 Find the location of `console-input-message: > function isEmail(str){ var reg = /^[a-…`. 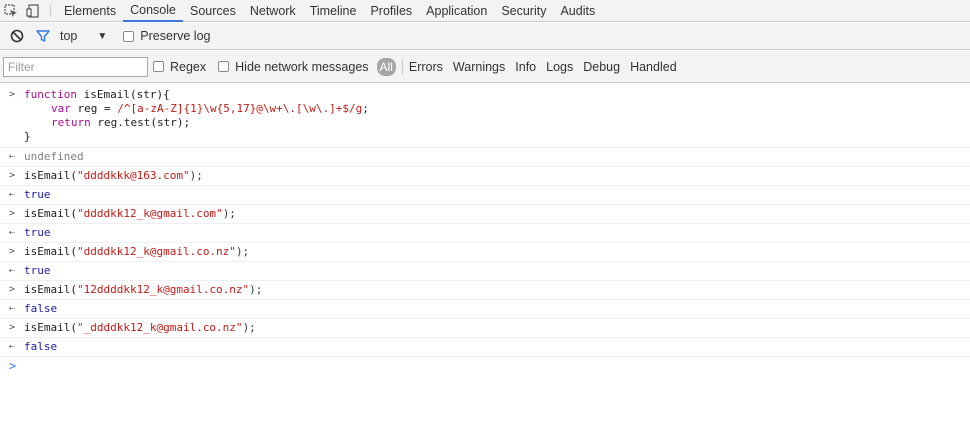

console-input-message: > function isEmail(str){ var reg = /^[a-… is located at coordinates (485, 116).